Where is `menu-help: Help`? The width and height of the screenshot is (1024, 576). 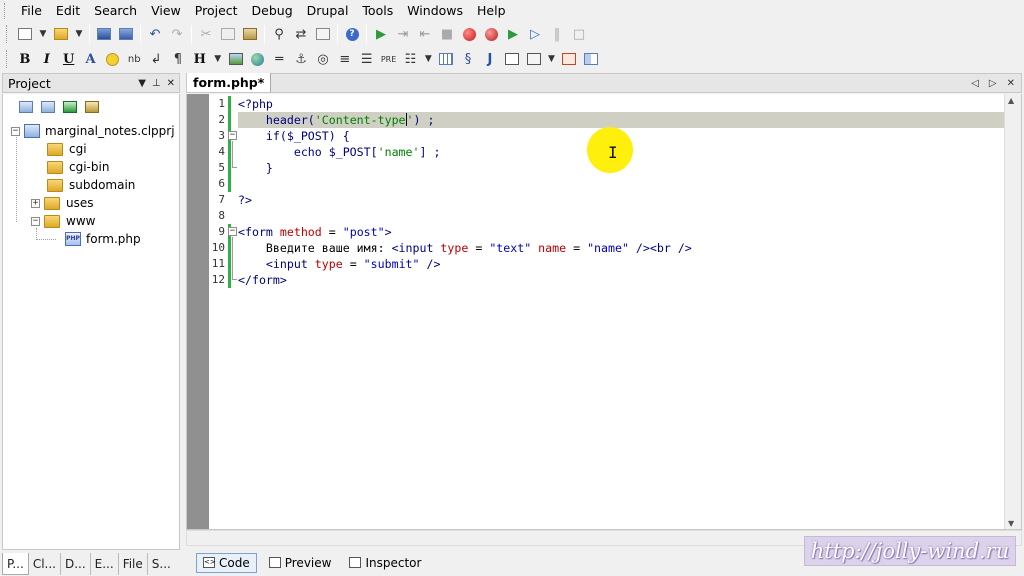
menu-help: Help is located at coordinates (491, 11).